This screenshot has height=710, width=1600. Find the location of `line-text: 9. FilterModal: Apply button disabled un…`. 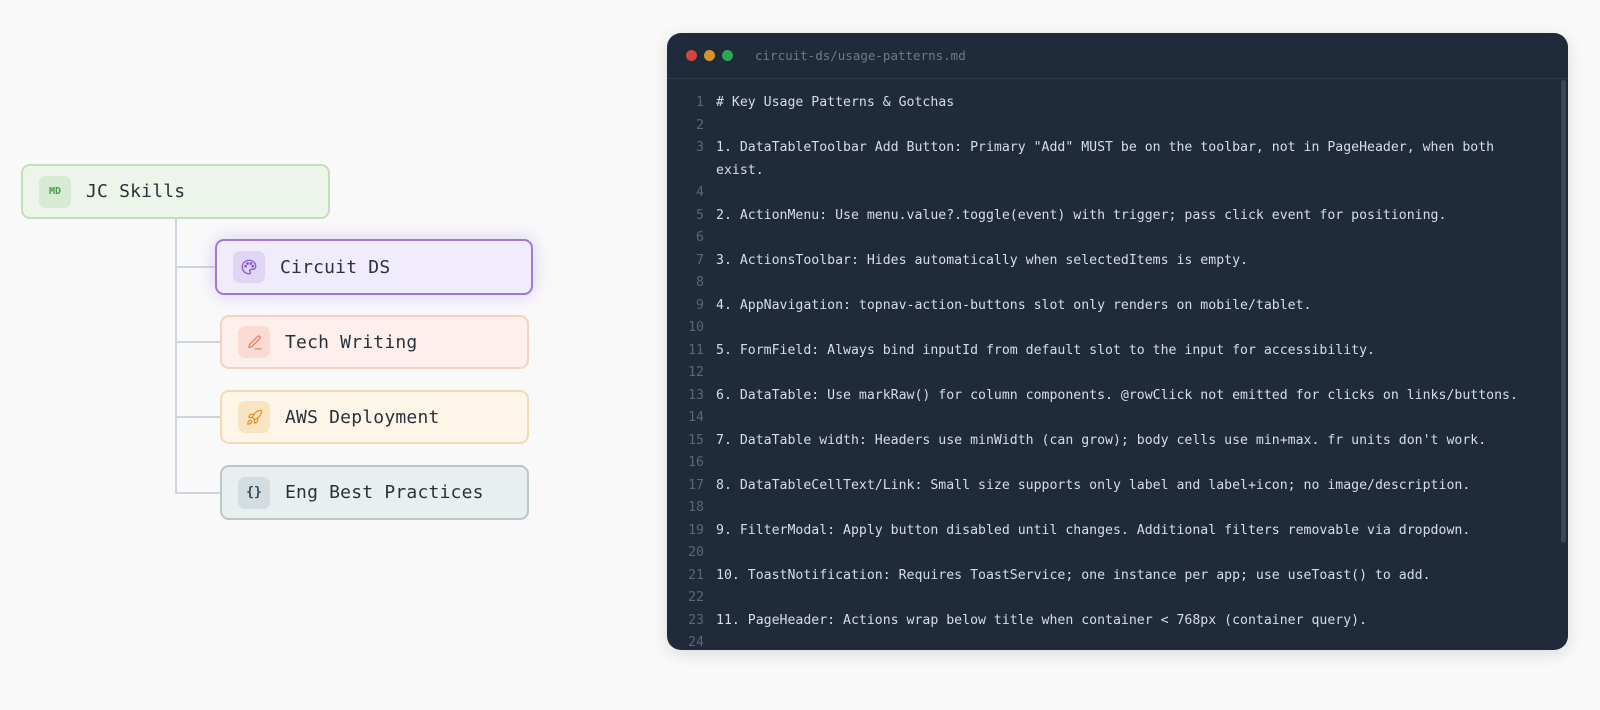

line-text: 9. FilterModal: Apply button disabled un… is located at coordinates (1093, 530).